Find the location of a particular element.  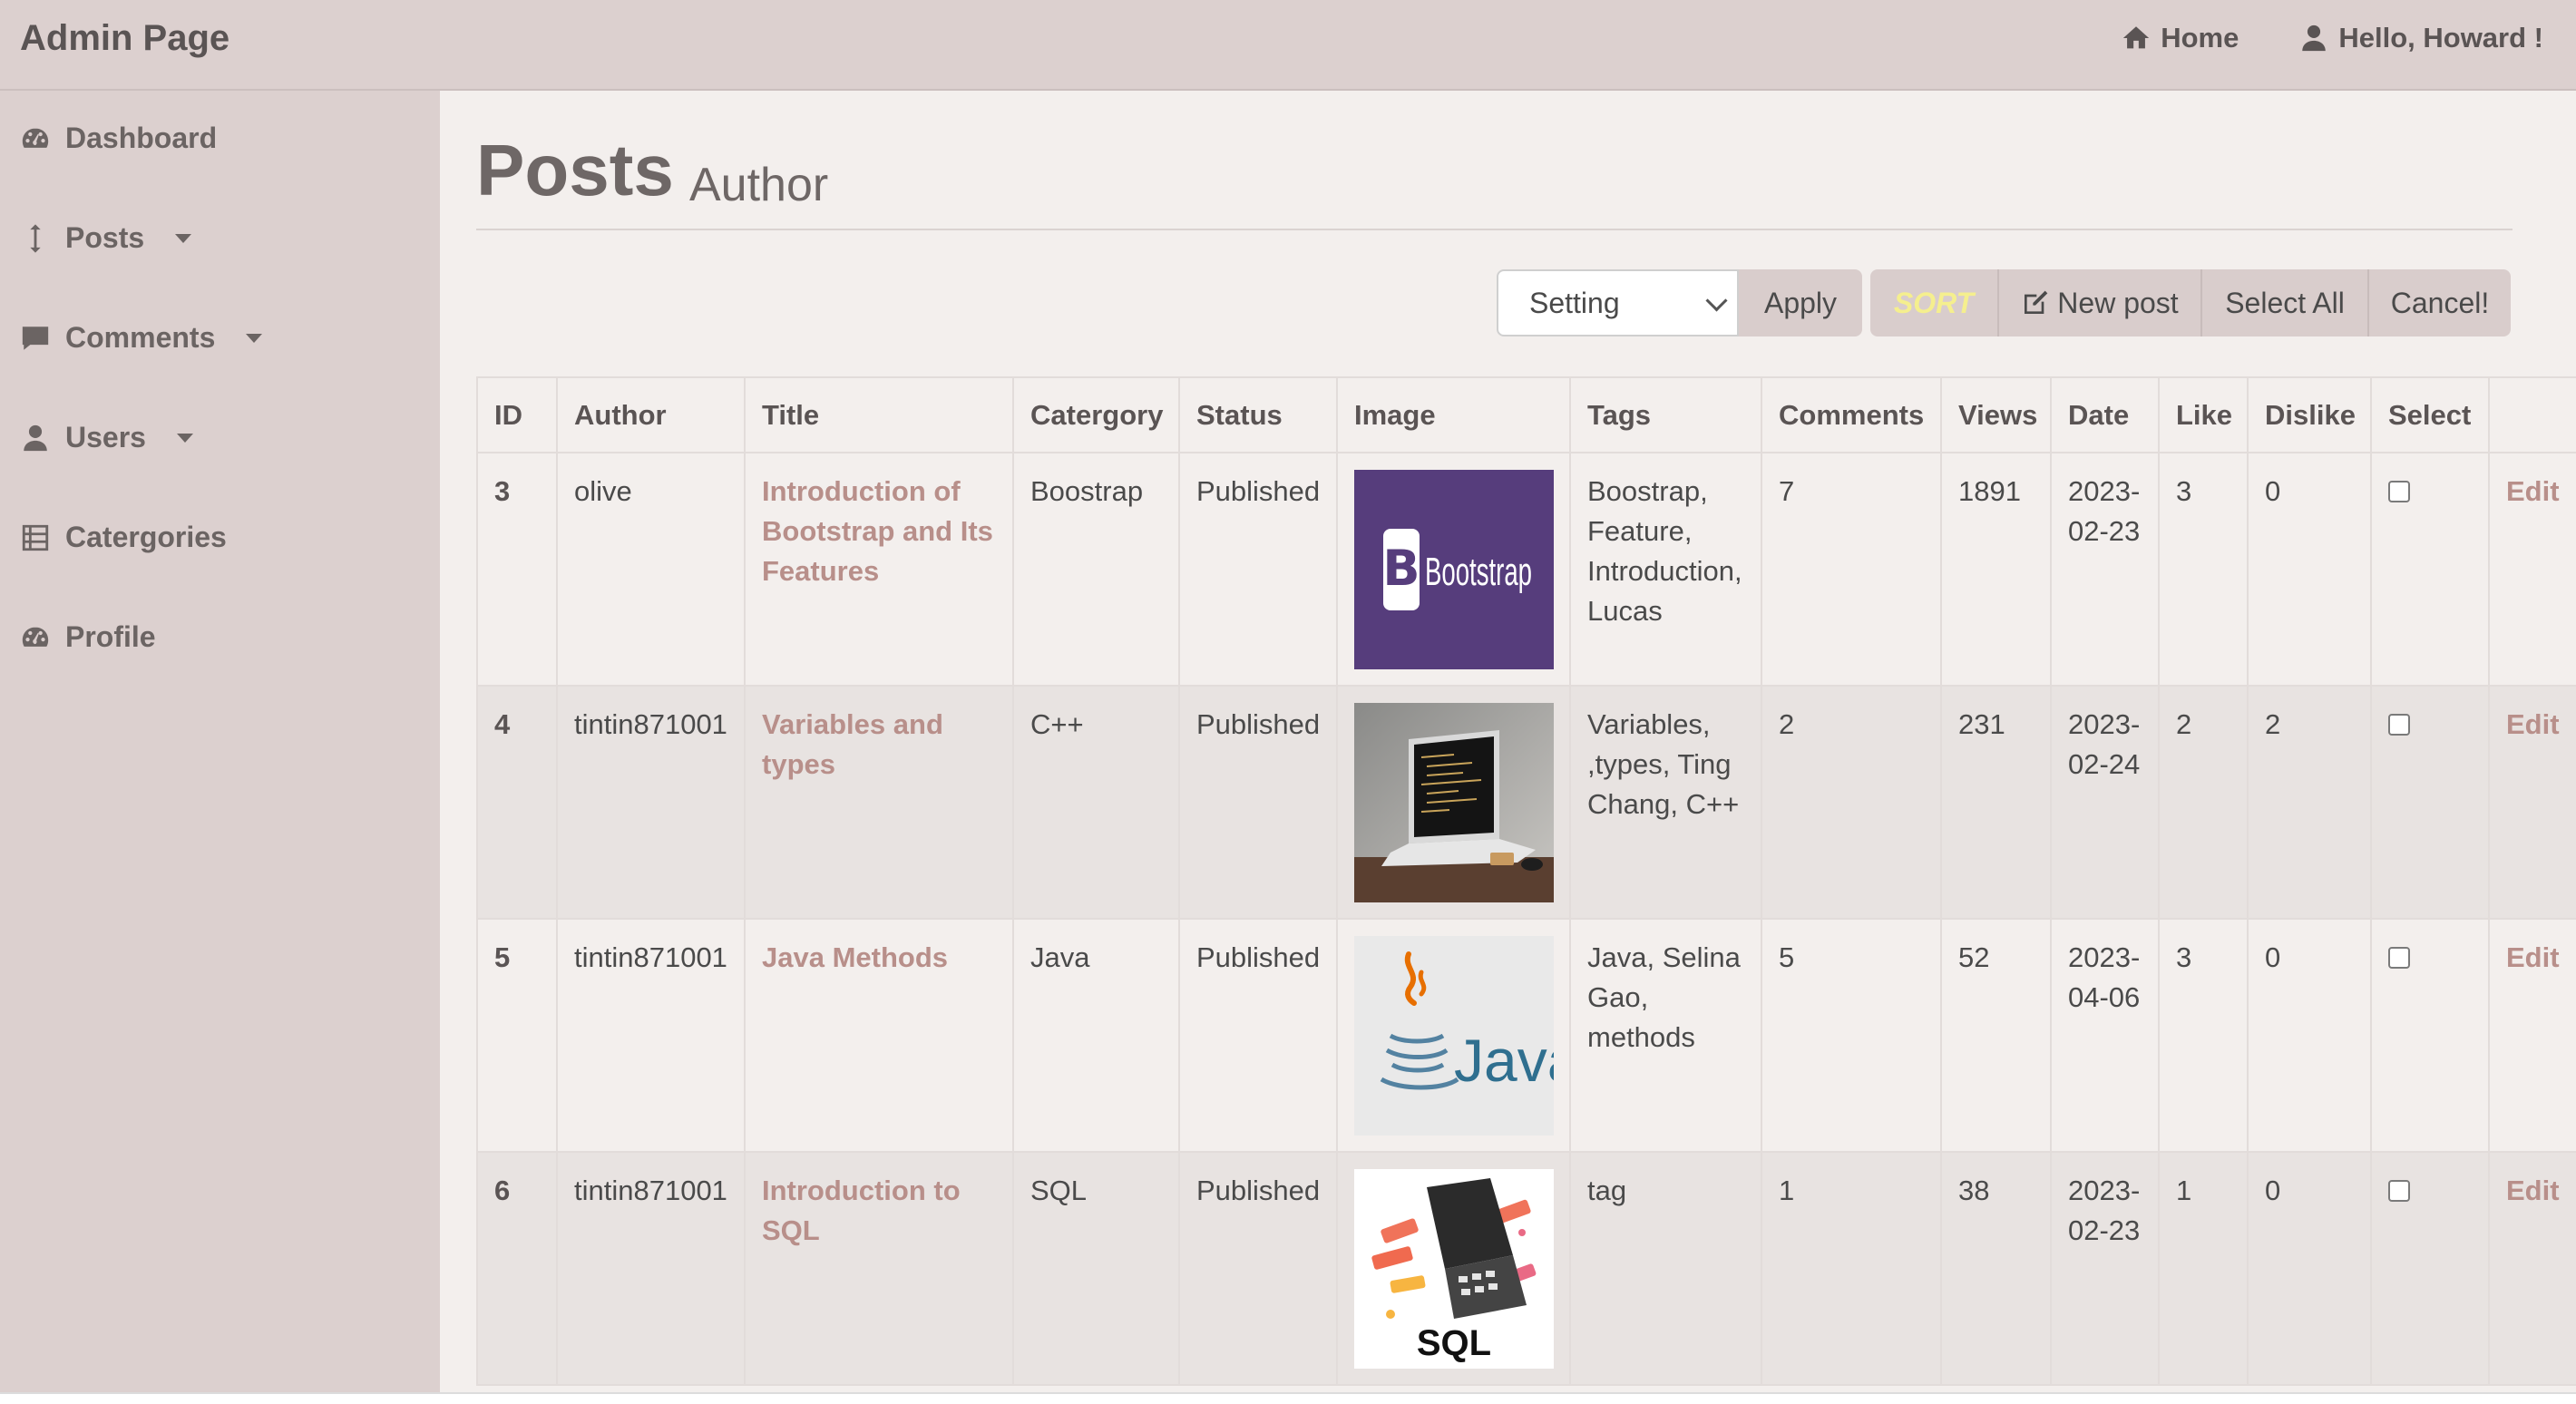

cancel-label: Cancel! is located at coordinates (2440, 302).